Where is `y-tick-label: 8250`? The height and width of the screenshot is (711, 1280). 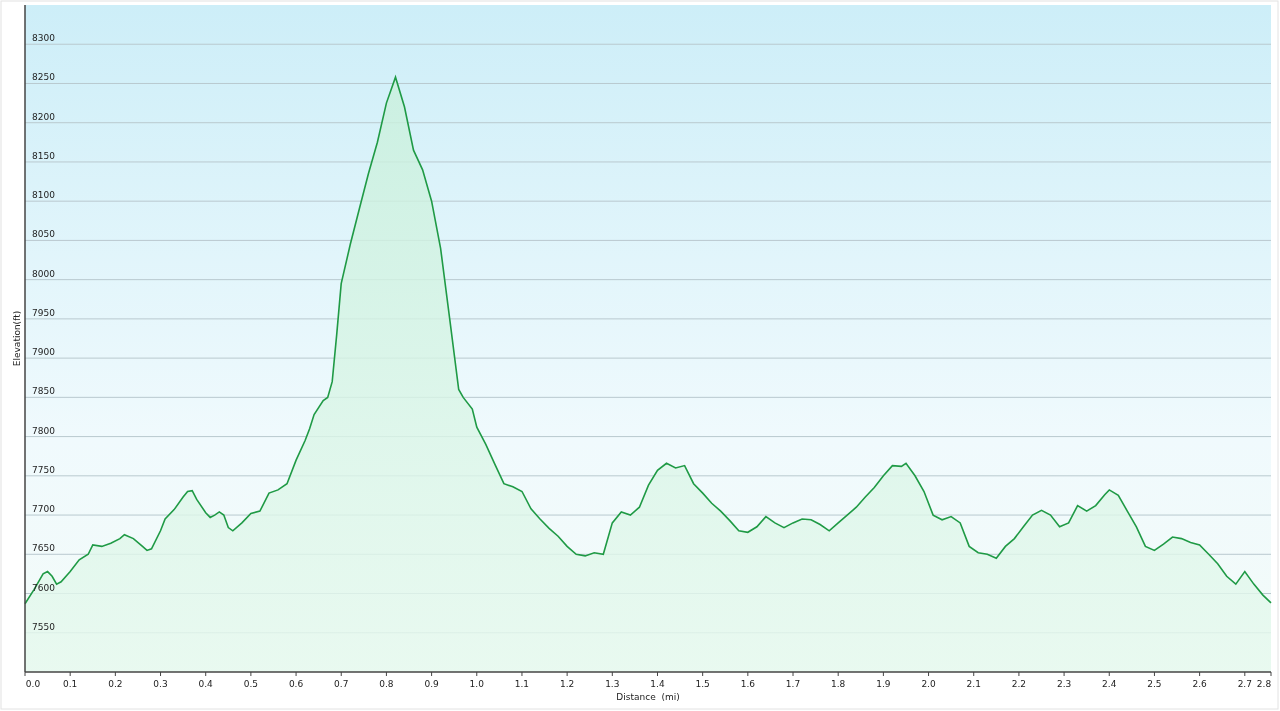 y-tick-label: 8250 is located at coordinates (43, 77).